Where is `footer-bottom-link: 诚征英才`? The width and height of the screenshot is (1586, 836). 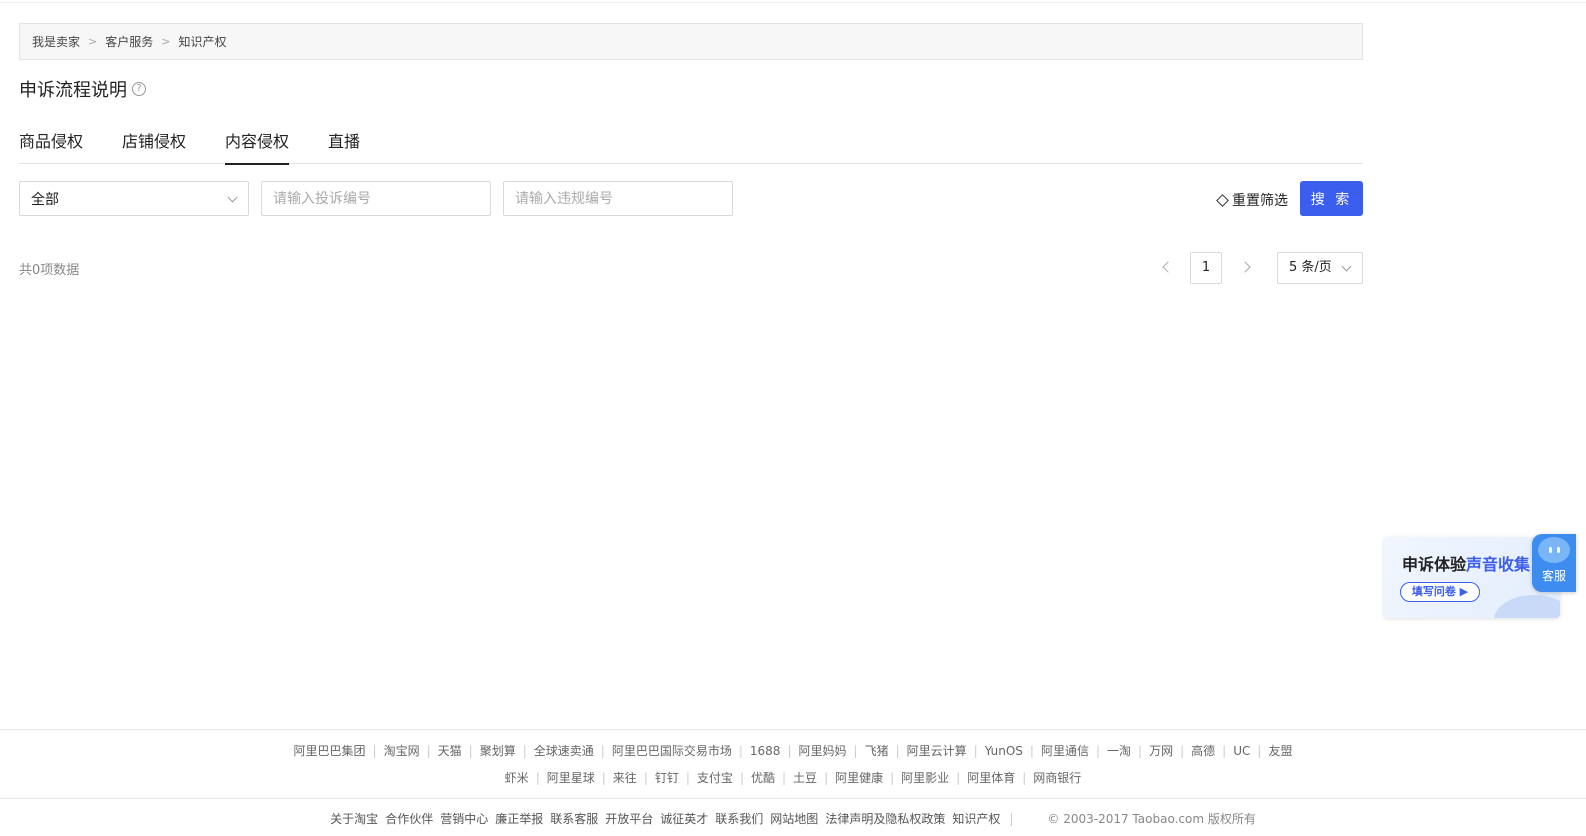 footer-bottom-link: 诚征英才 is located at coordinates (684, 819).